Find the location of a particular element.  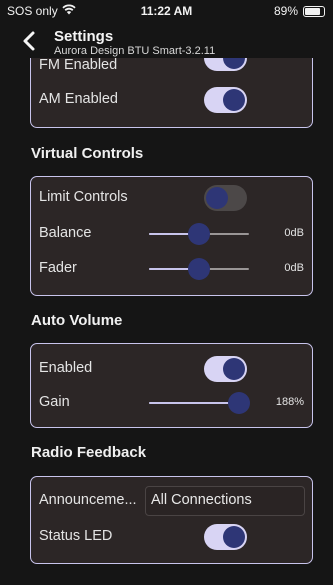

page-title: Settings is located at coordinates (84, 36).